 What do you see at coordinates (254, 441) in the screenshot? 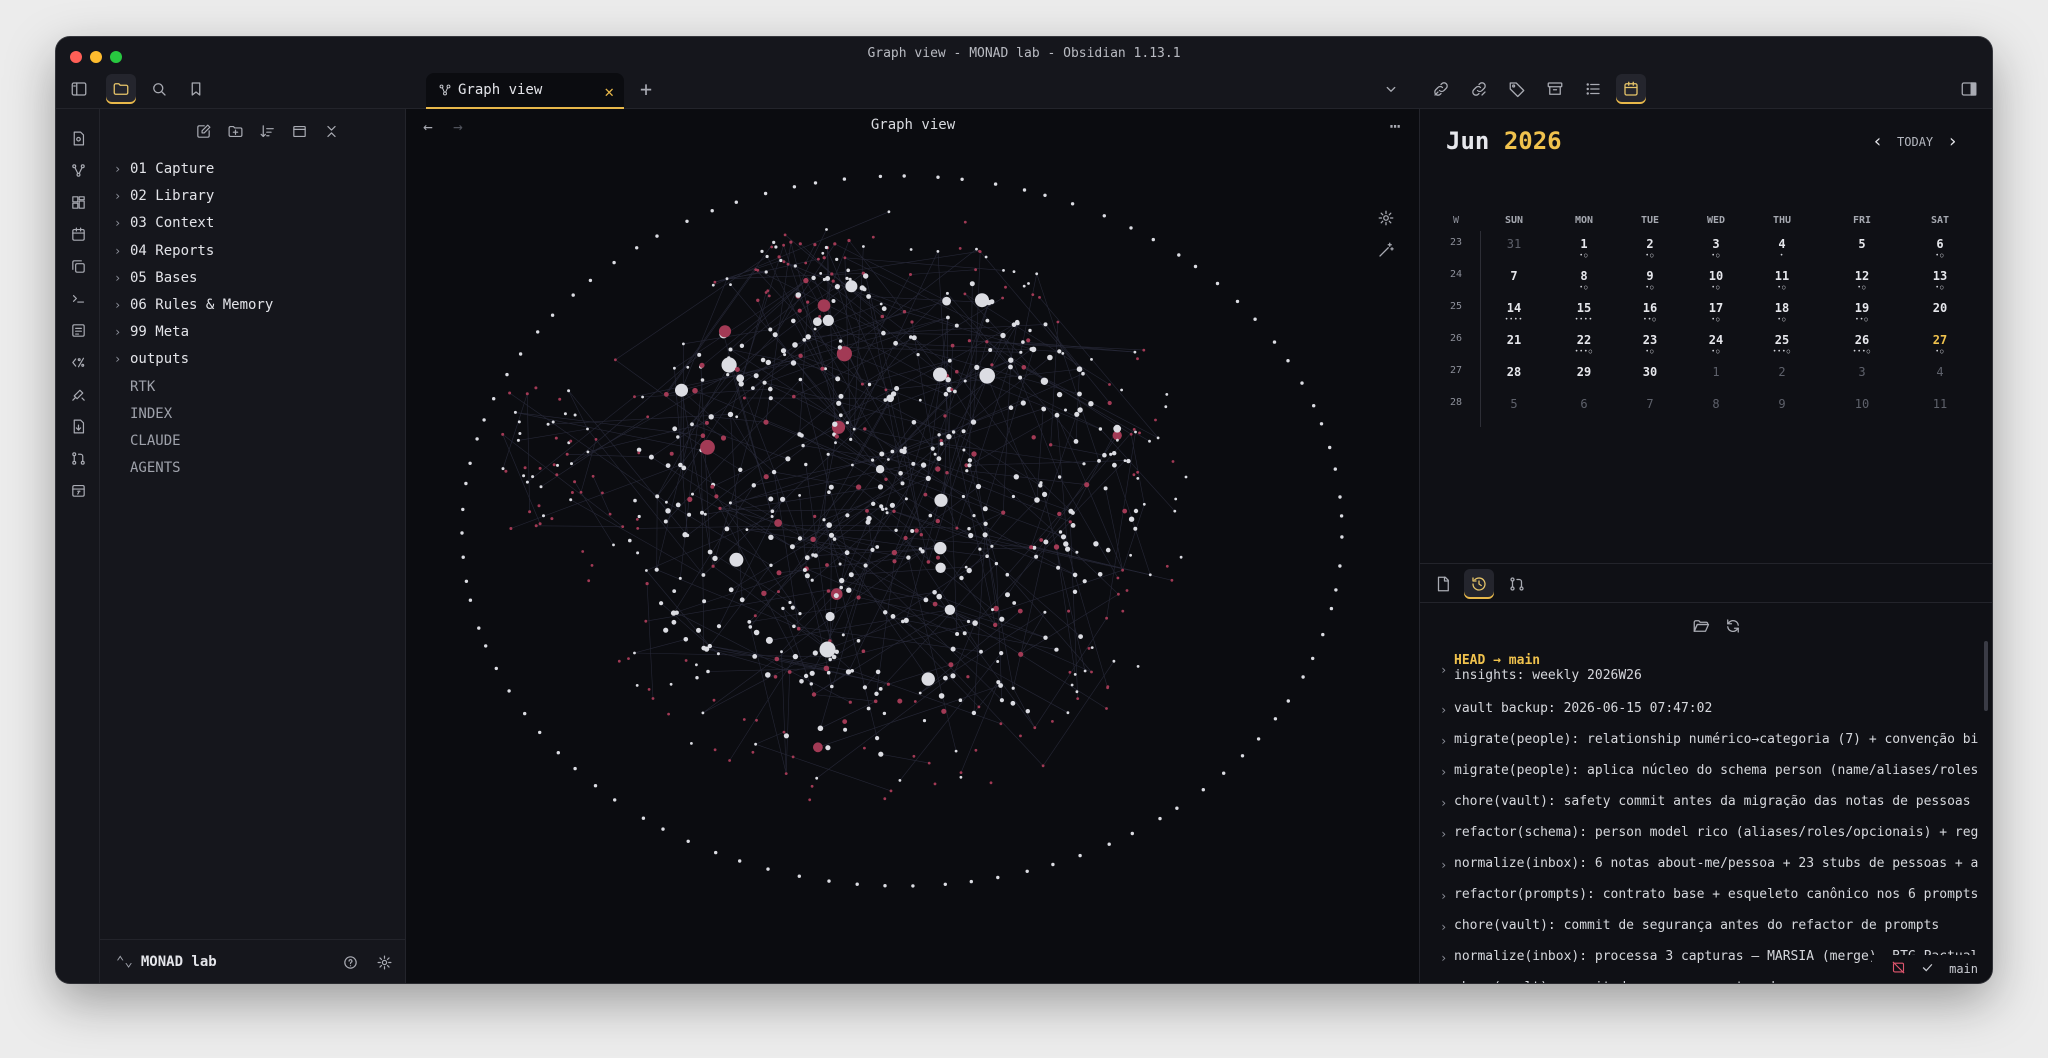
I see `file-item: CLAUDE` at bounding box center [254, 441].